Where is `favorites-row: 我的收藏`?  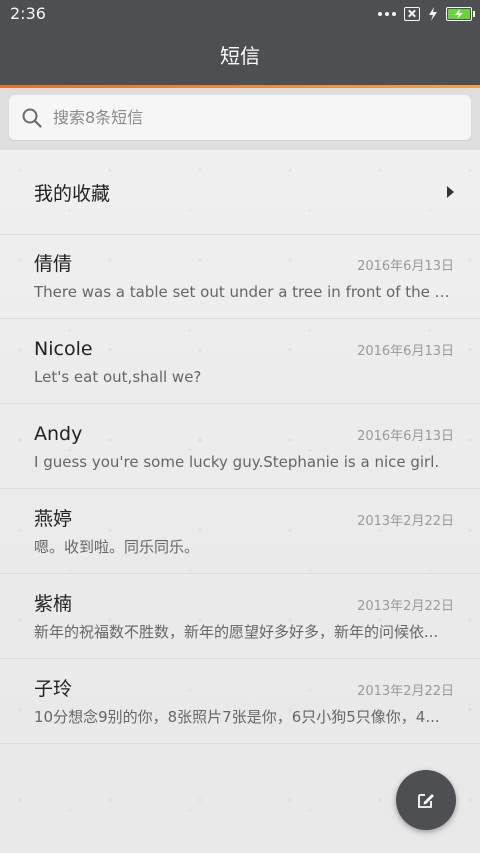 favorites-row: 我的收藏 is located at coordinates (240, 192).